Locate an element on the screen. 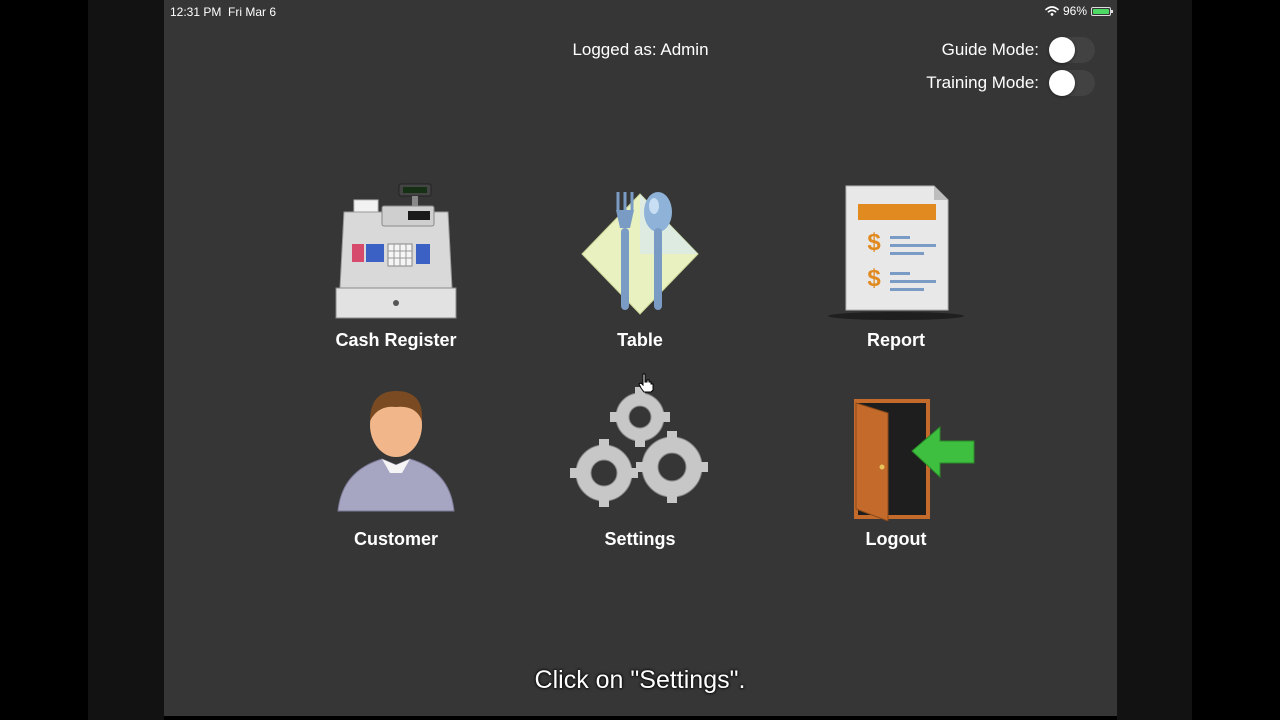 This screenshot has height=720, width=1280. letterbox-right is located at coordinates (1236, 360).